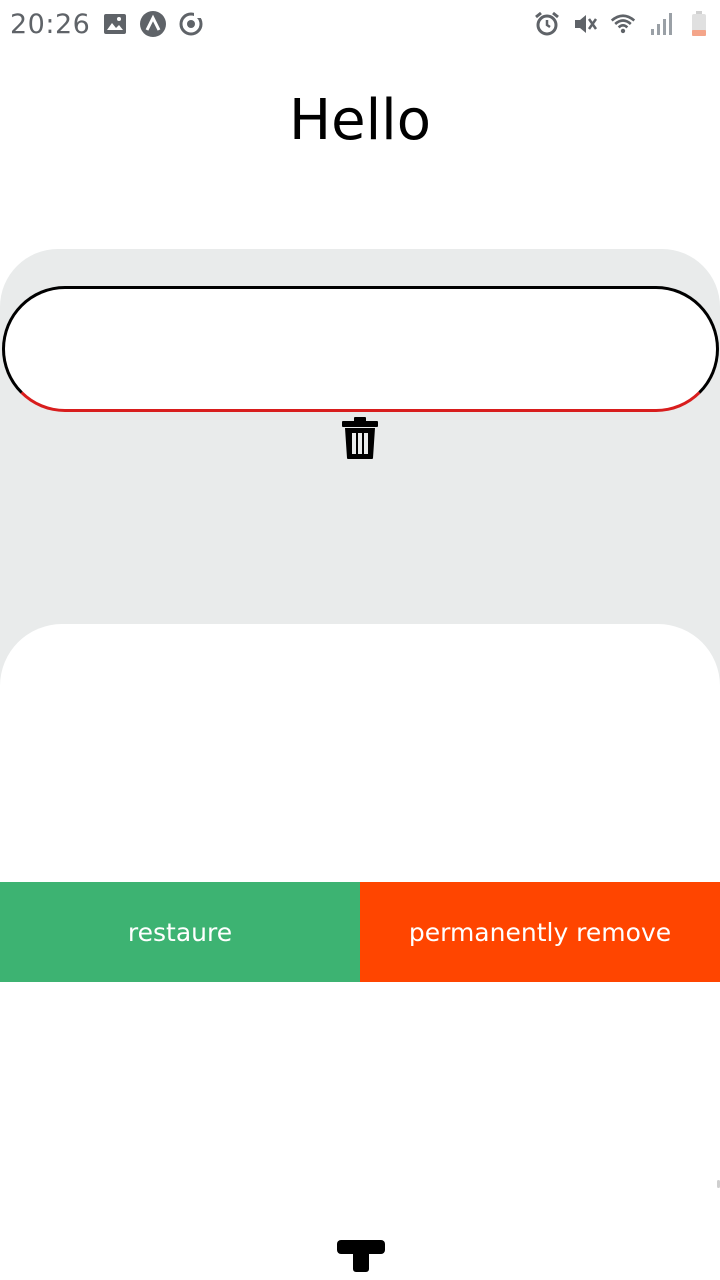 This screenshot has height=1280, width=720. I want to click on page-title: Hello, so click(360, 120).